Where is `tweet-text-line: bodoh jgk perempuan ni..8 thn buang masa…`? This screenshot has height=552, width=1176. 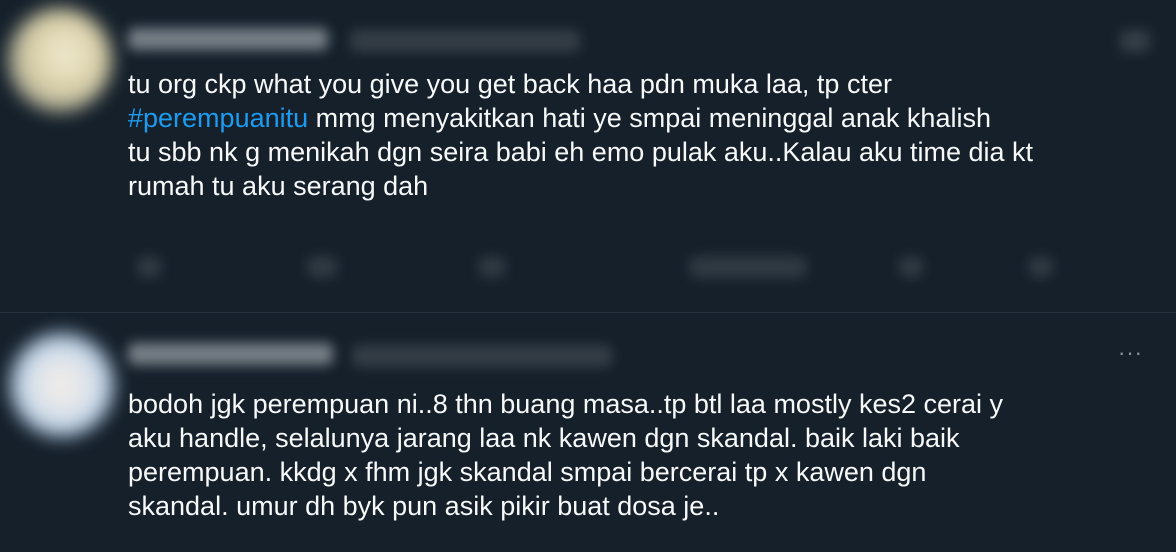
tweet-text-line: bodoh jgk perempuan ni..8 thn buang masa… is located at coordinates (566, 404).